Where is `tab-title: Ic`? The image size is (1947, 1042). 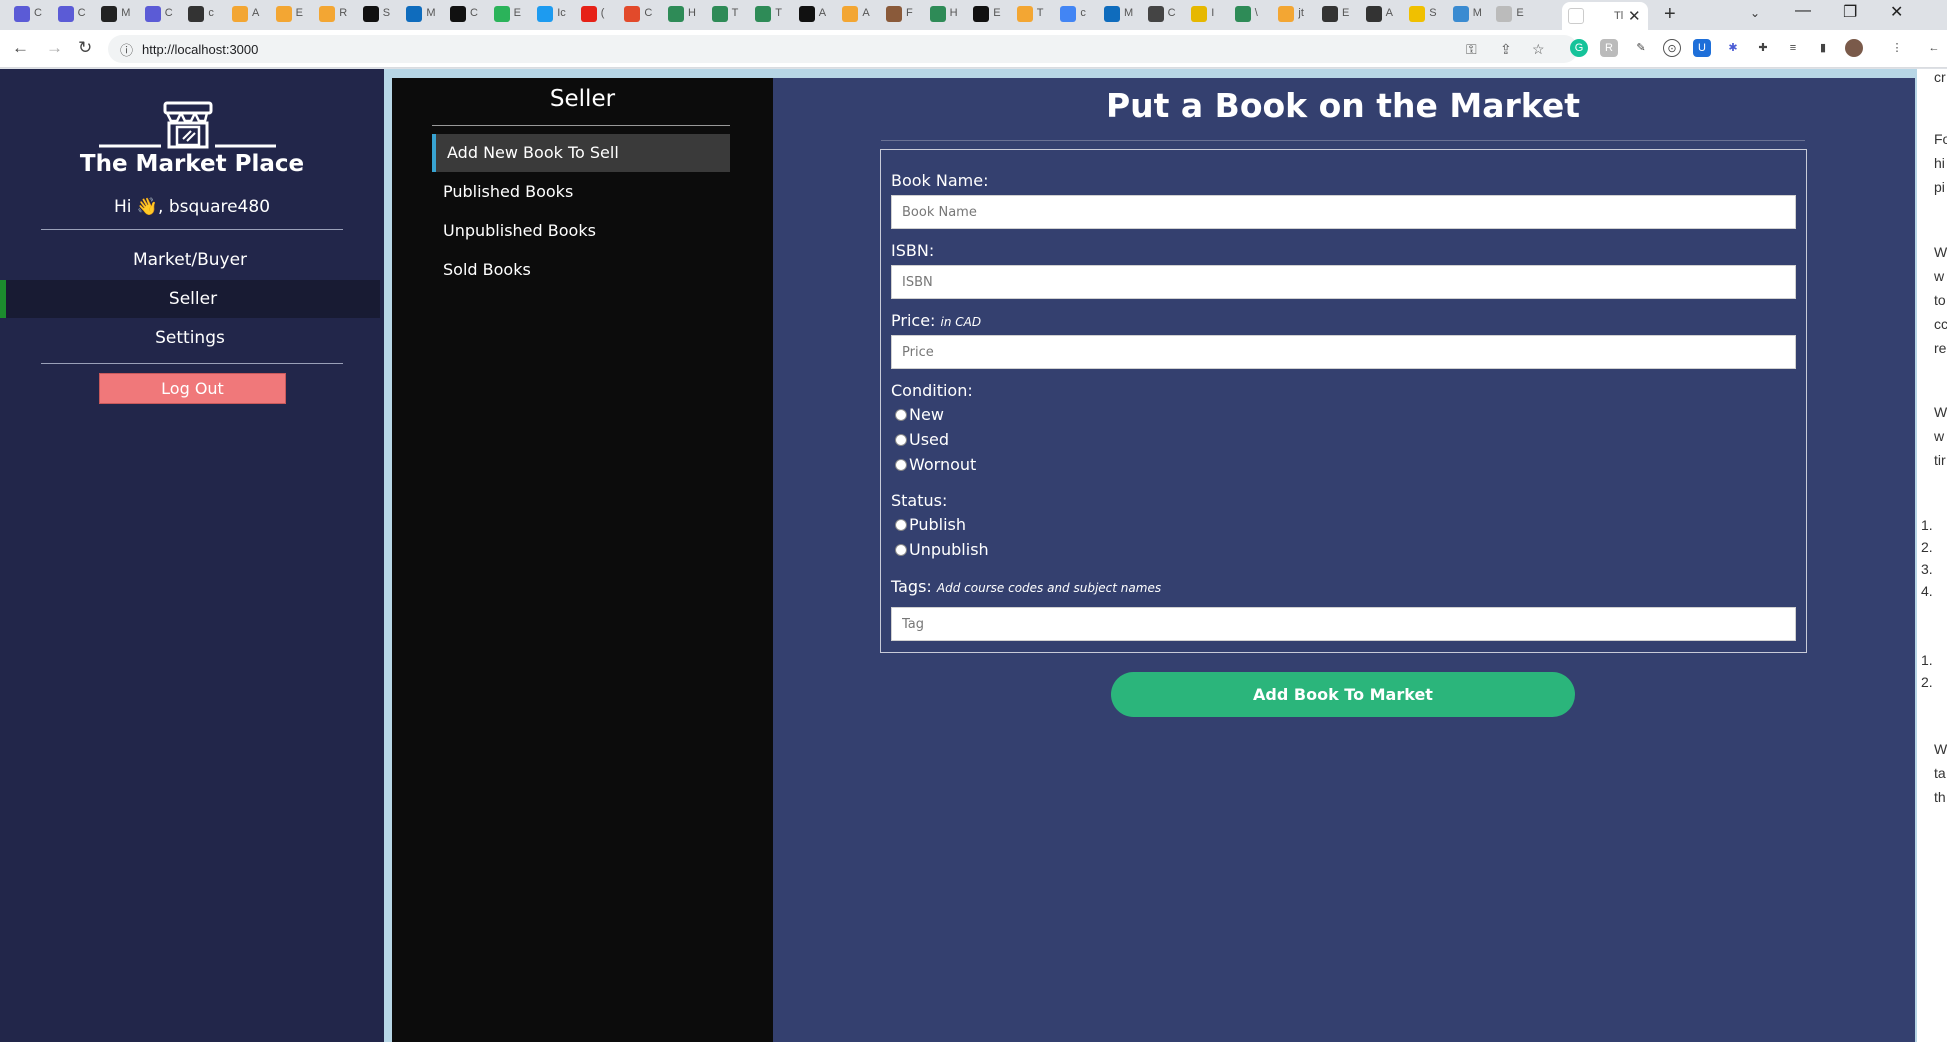
tab-title: Ic is located at coordinates (561, 13).